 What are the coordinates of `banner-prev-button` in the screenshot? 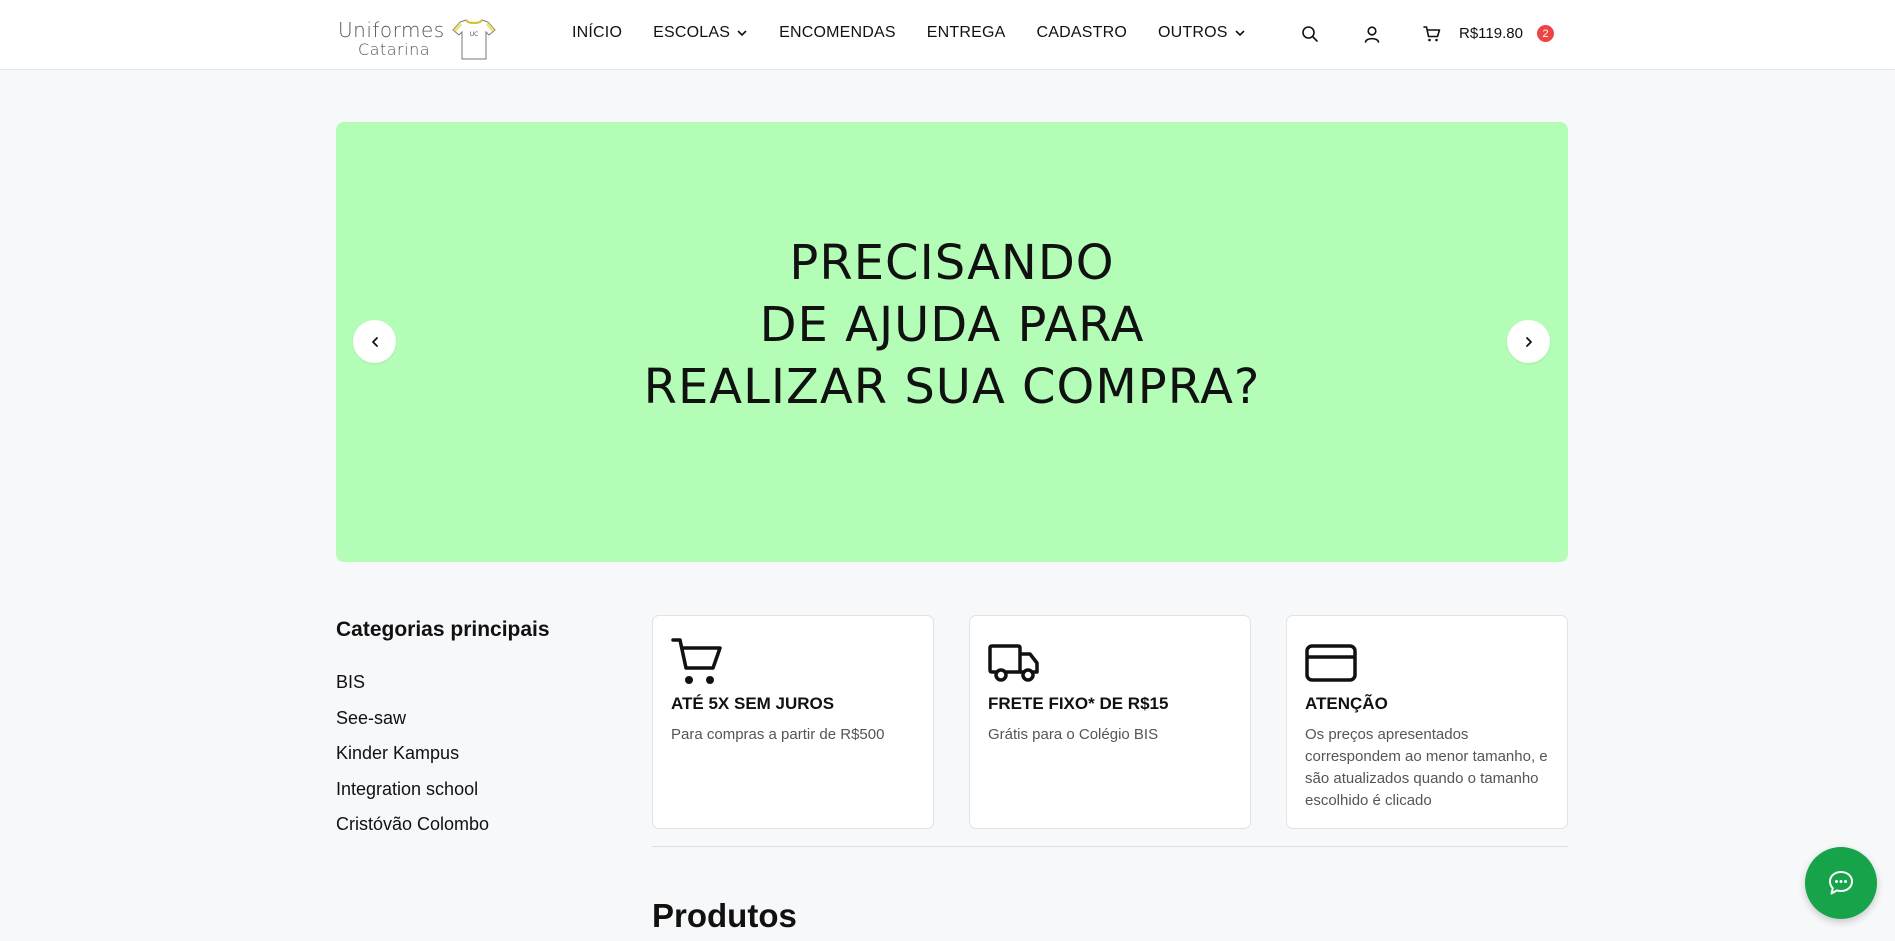 It's located at (374, 341).